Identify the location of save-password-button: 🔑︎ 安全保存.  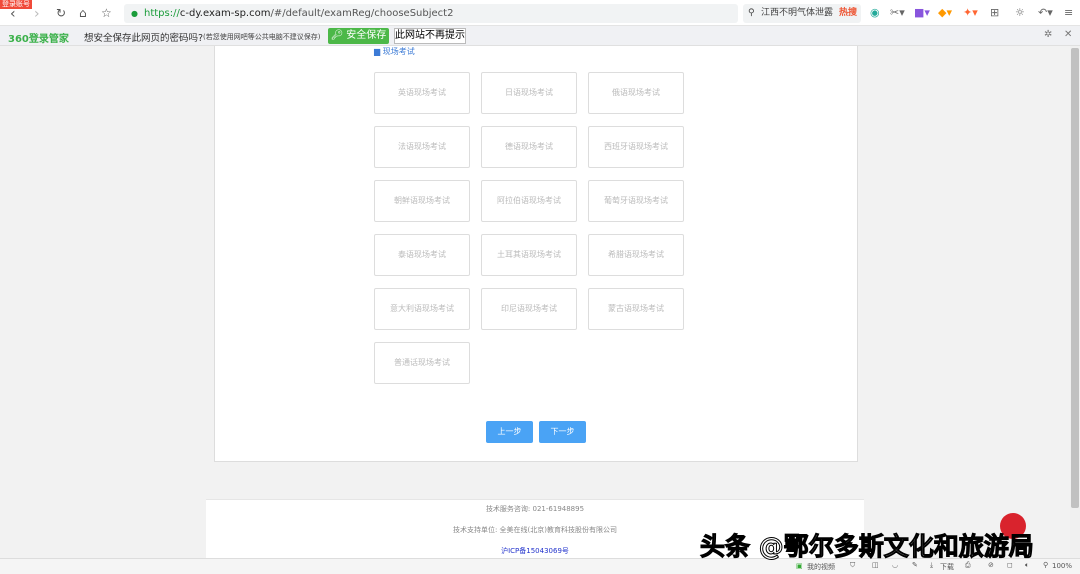
(358, 36).